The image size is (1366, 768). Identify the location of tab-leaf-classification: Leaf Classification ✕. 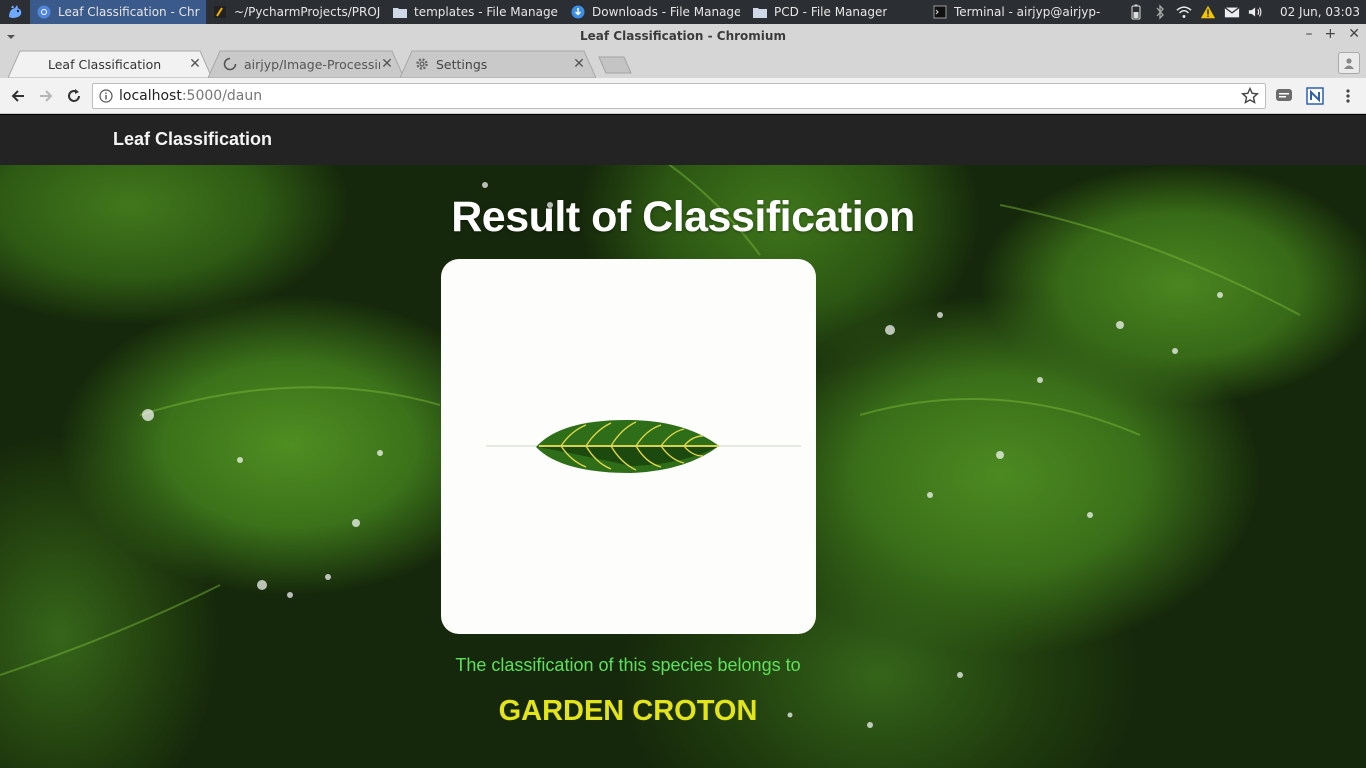
(110, 64).